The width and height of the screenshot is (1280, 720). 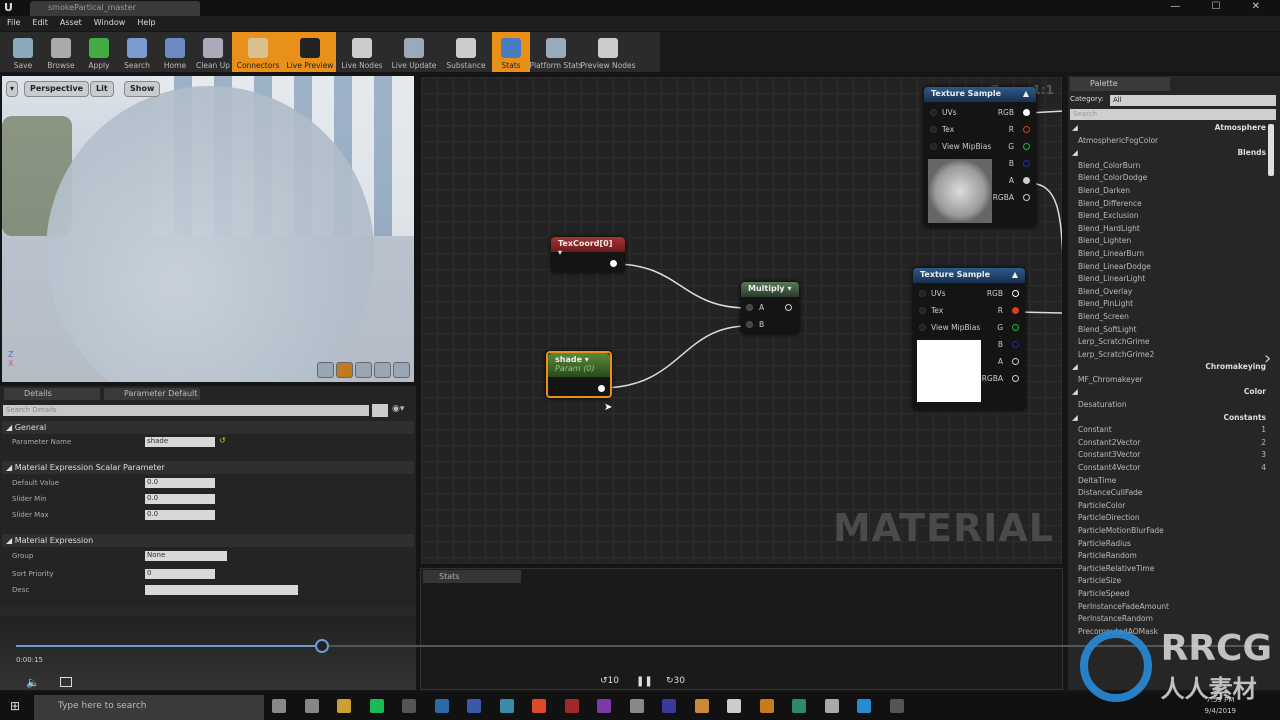 What do you see at coordinates (609, 681) in the screenshot?
I see `rewind-button: ↺10` at bounding box center [609, 681].